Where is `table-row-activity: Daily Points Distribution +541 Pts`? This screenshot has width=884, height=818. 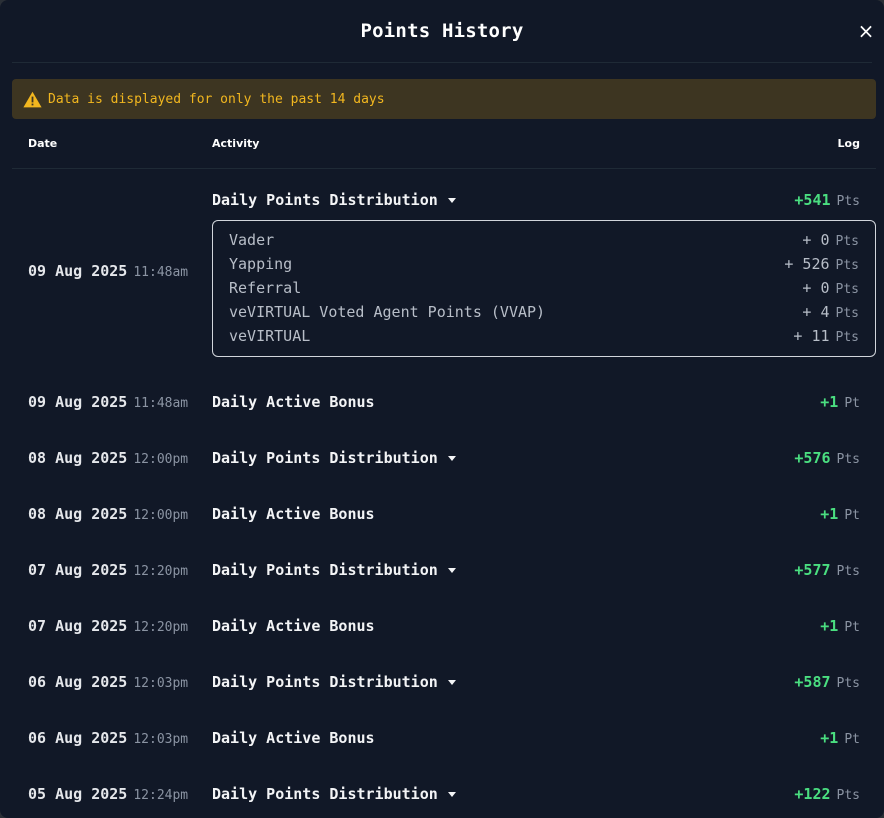 table-row-activity: Daily Points Distribution +541 Pts is located at coordinates (442, 201).